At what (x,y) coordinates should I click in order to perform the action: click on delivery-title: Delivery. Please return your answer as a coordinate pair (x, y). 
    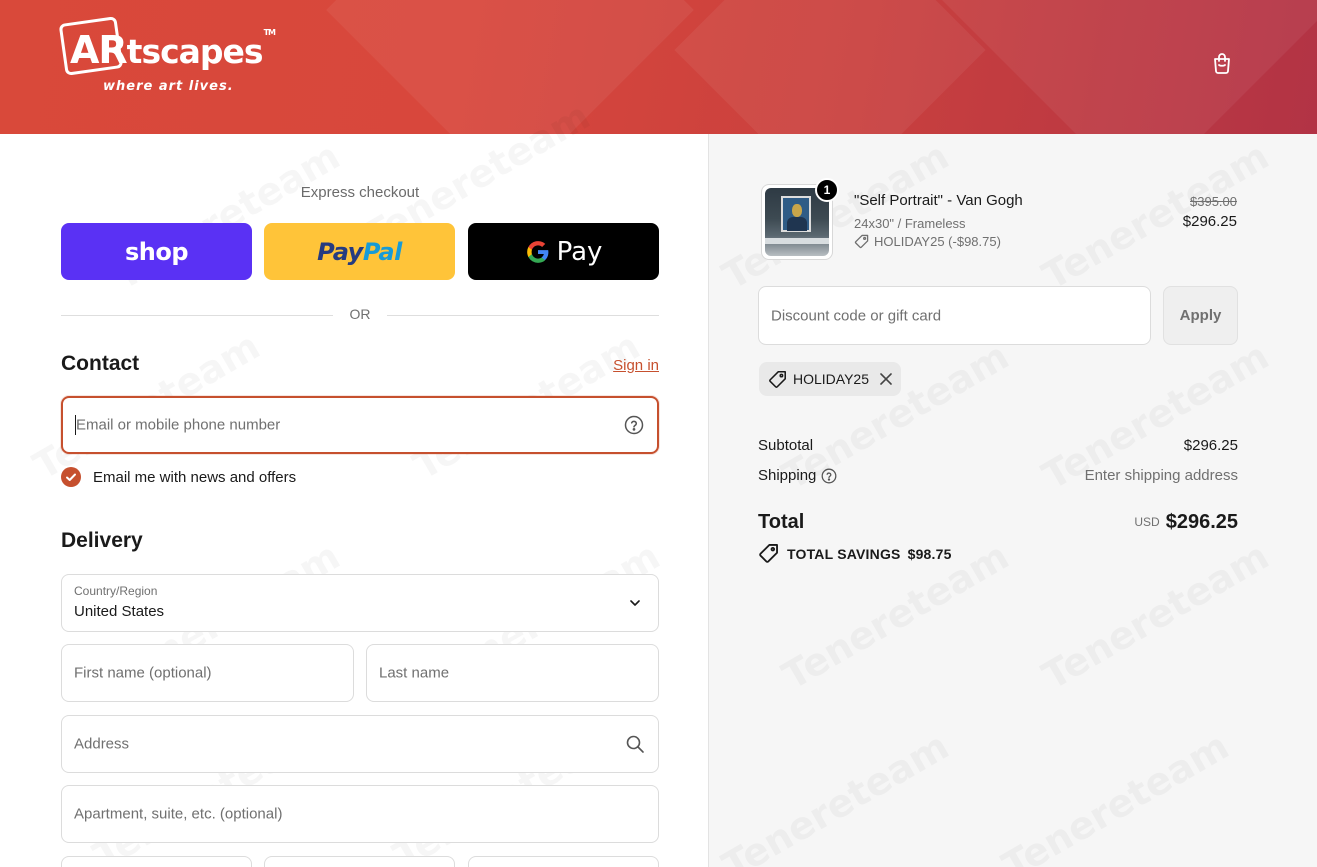
    Looking at the image, I should click on (102, 540).